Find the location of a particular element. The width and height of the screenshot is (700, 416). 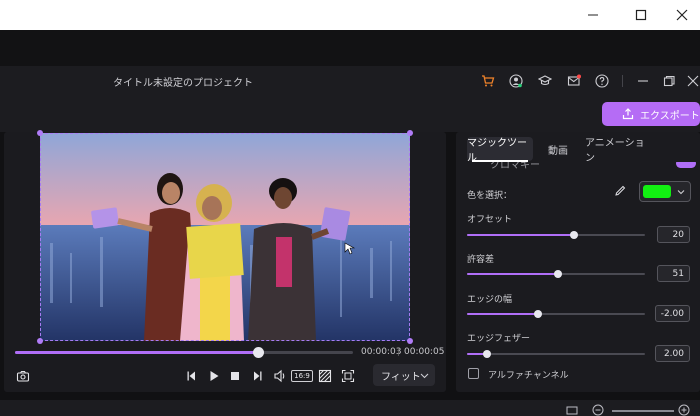

notification-button is located at coordinates (574, 81).